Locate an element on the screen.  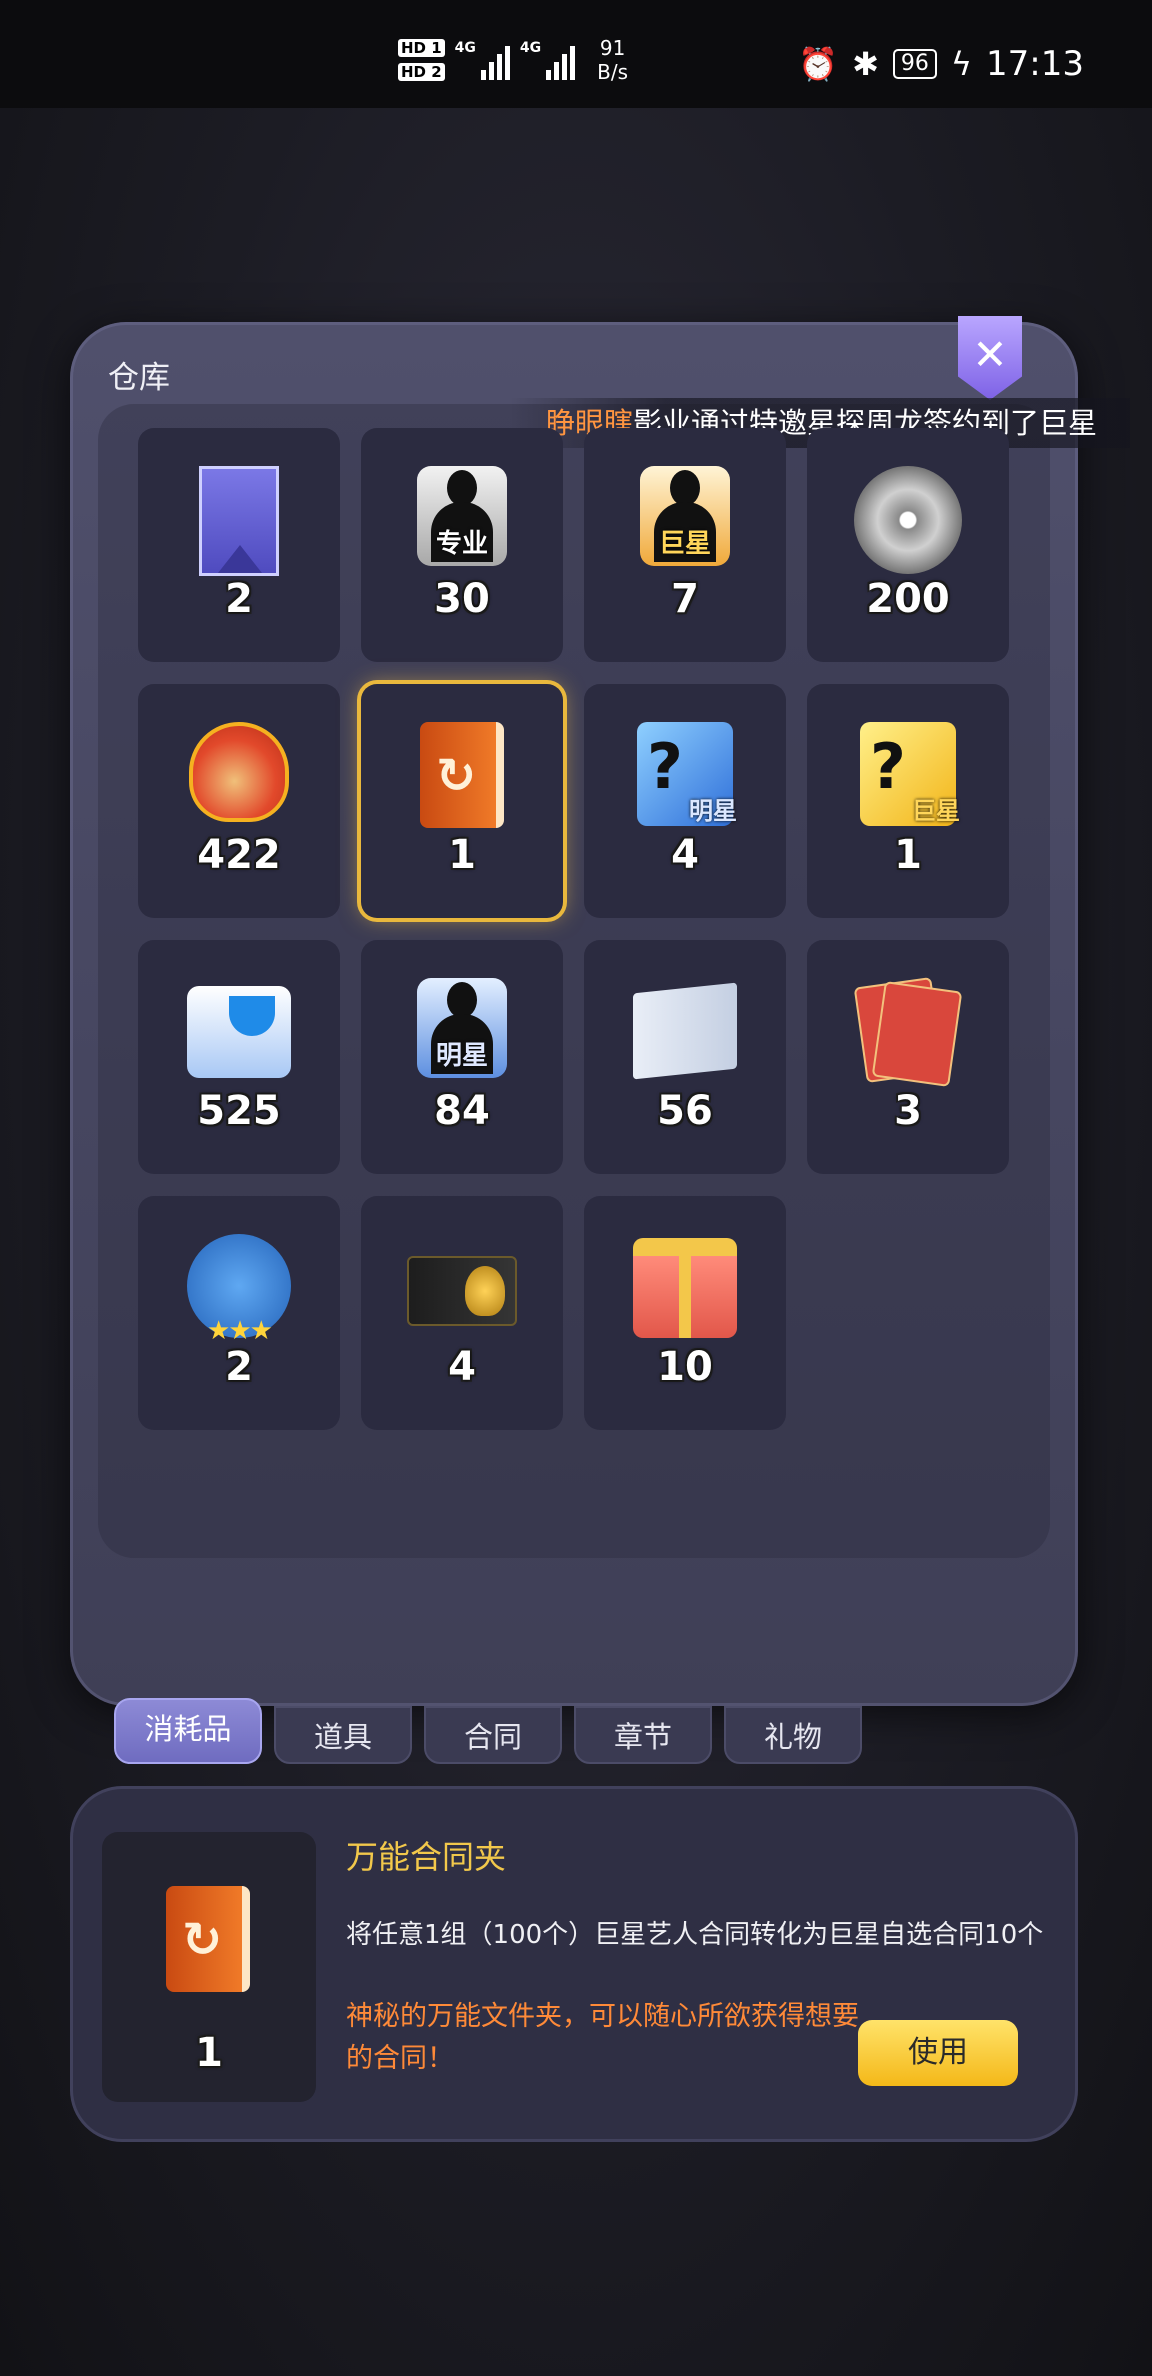
speed-value: 91 is located at coordinates (612, 48).